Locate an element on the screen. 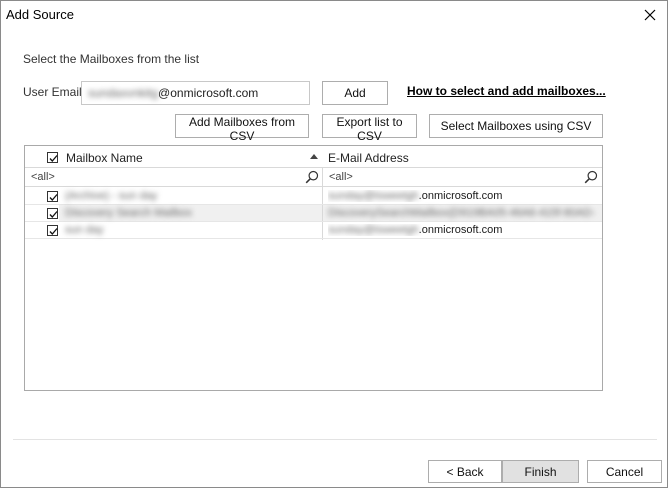 Image resolution: width=668 pixels, height=488 pixels. column-header-email-address: E-Mail Address is located at coordinates (368, 158).